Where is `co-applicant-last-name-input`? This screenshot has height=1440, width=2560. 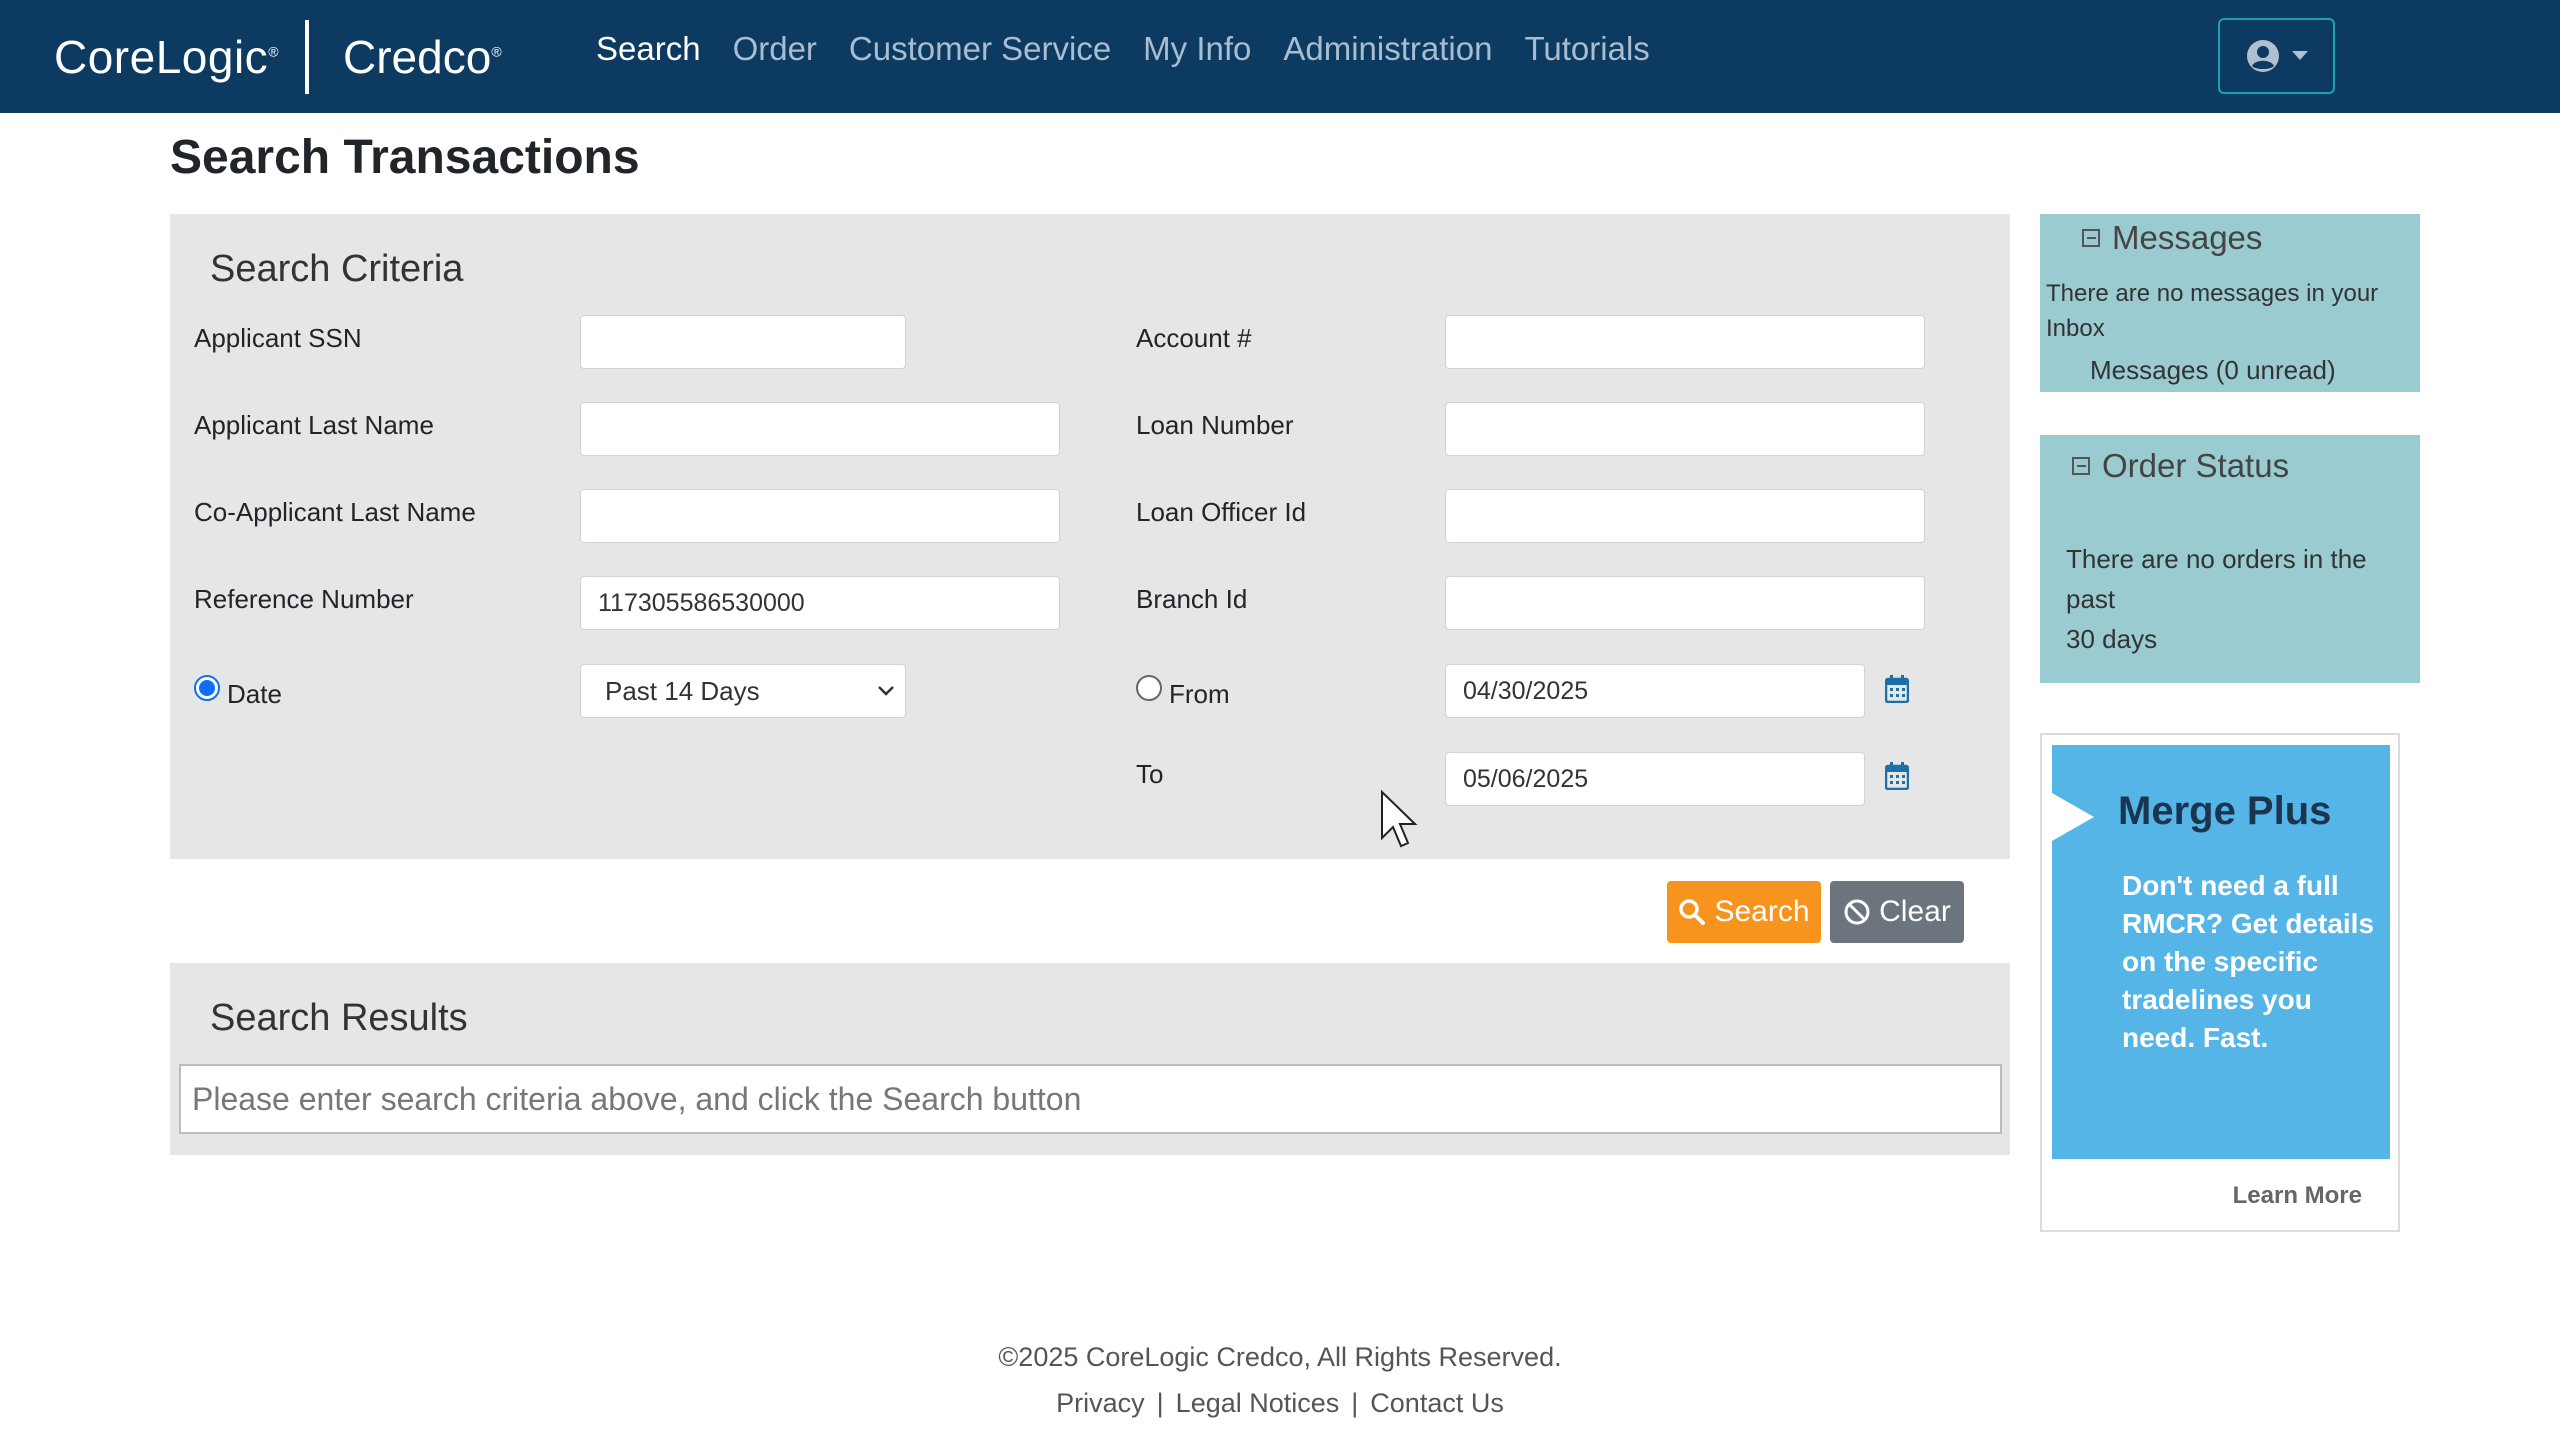
co-applicant-last-name-input is located at coordinates (820, 516).